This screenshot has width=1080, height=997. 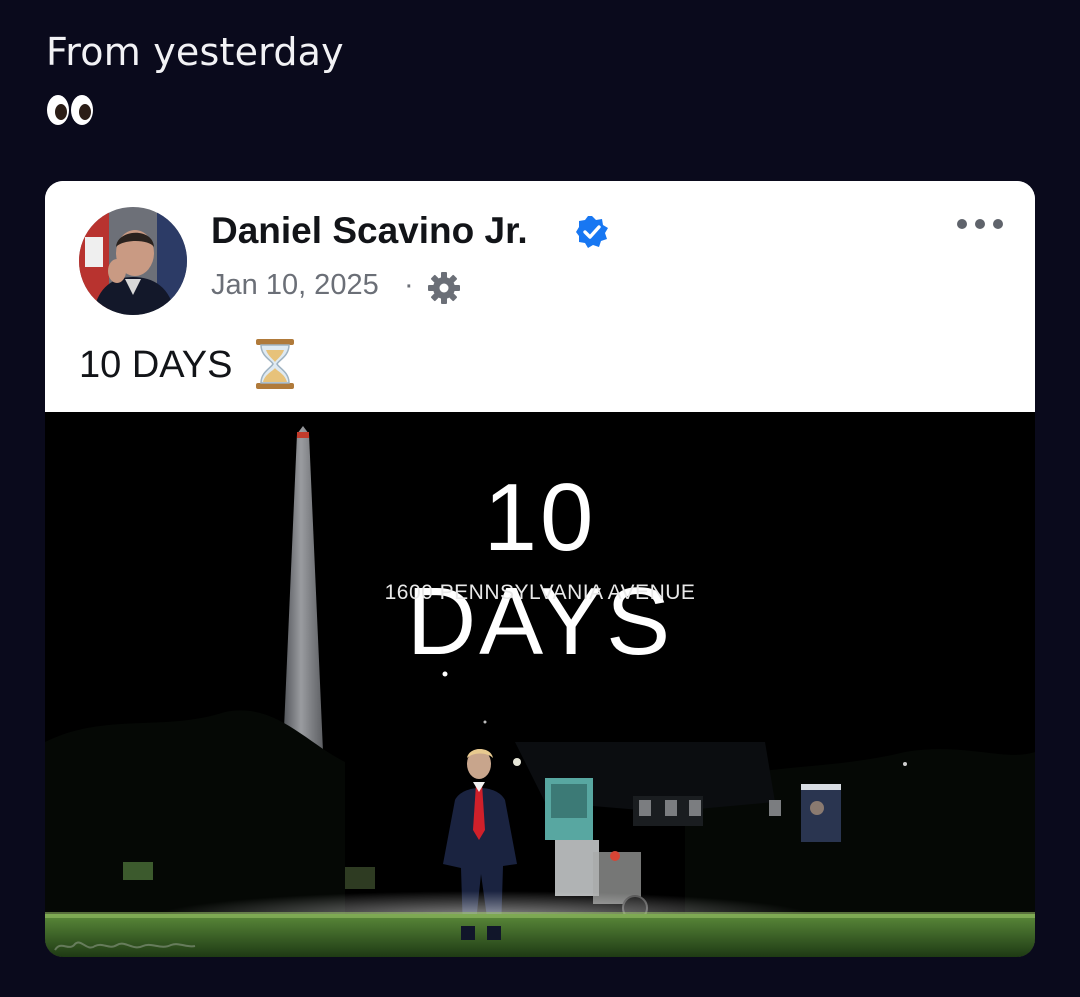 What do you see at coordinates (195, 52) in the screenshot?
I see `caption-text: From yesterday` at bounding box center [195, 52].